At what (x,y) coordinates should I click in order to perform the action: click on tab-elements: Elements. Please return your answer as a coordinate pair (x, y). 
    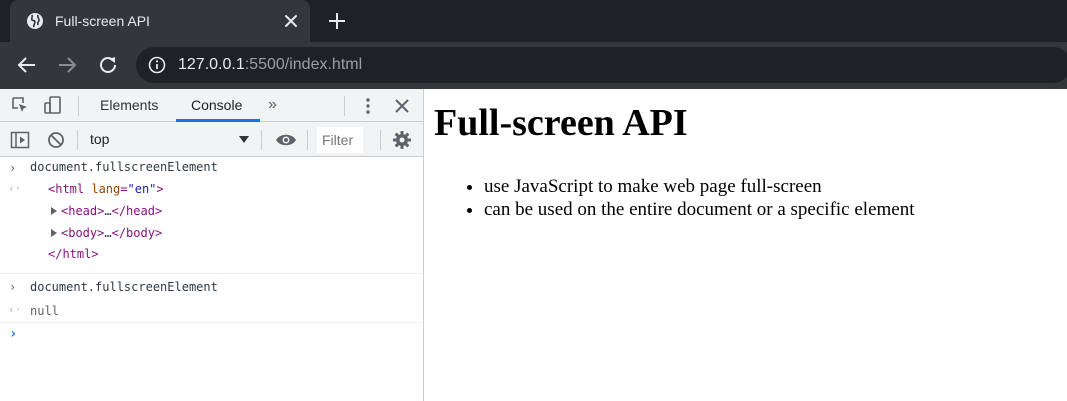
    Looking at the image, I should click on (129, 105).